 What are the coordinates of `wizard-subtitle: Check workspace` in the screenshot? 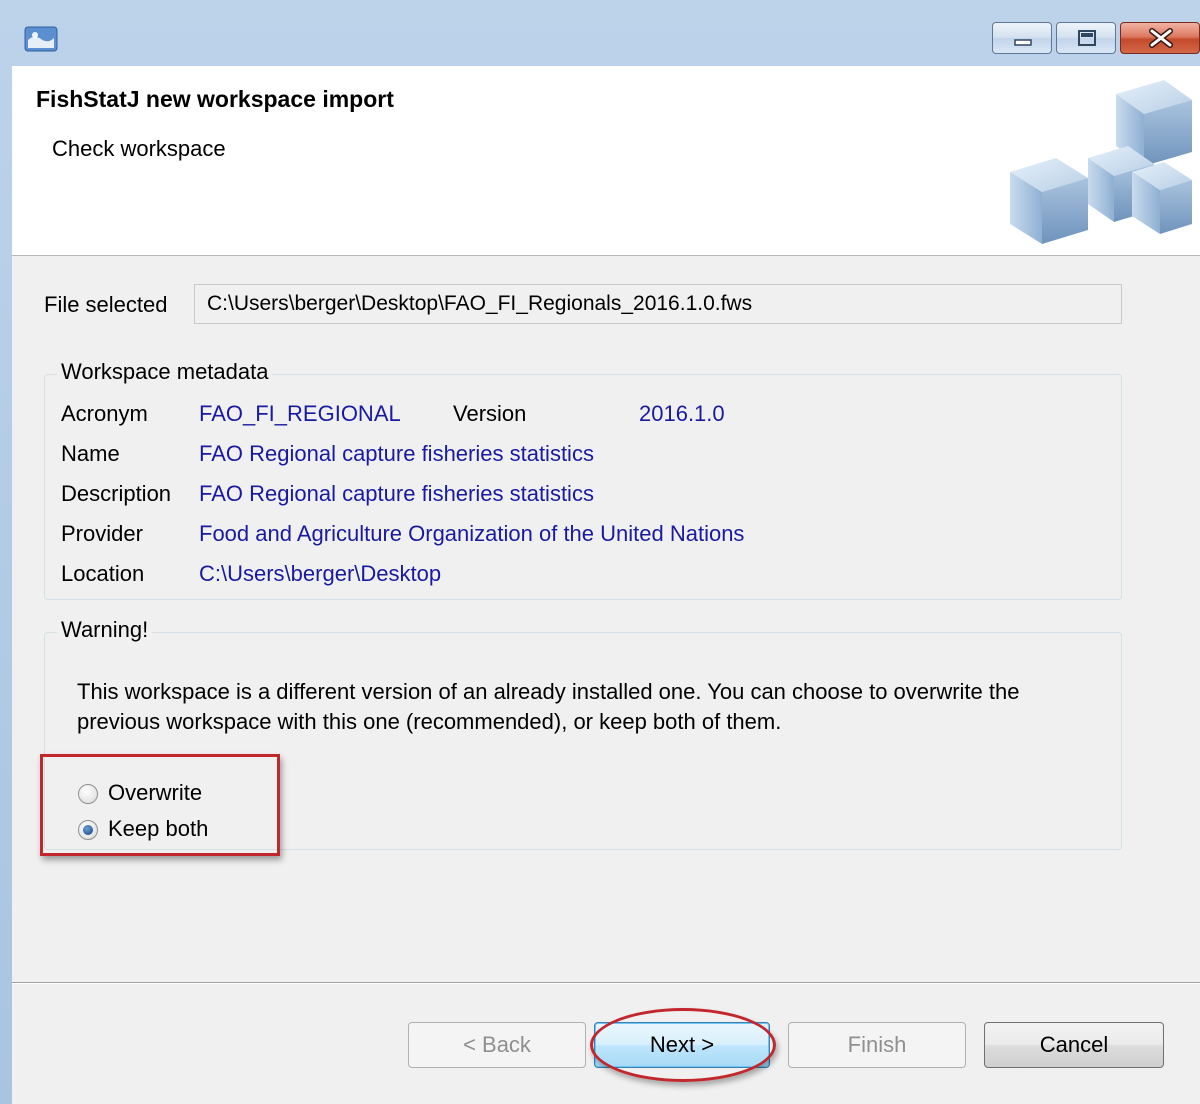 It's located at (139, 148).